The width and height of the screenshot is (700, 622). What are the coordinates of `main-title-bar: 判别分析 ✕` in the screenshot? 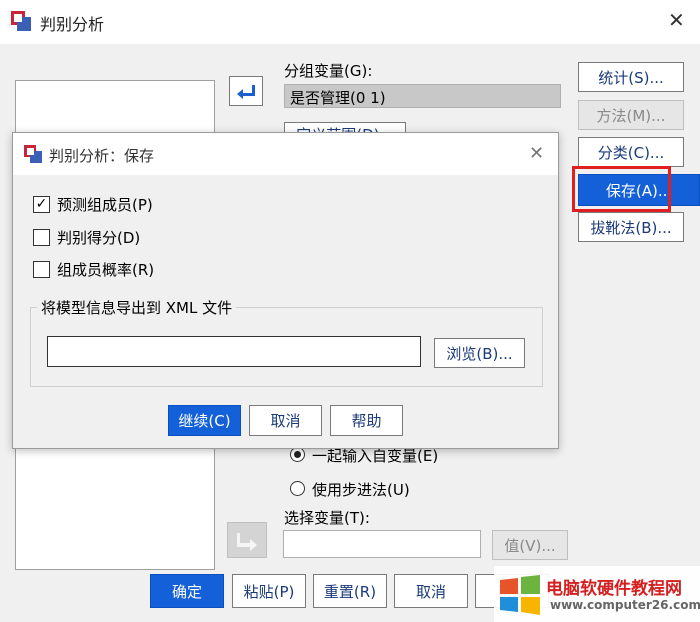 It's located at (350, 22).